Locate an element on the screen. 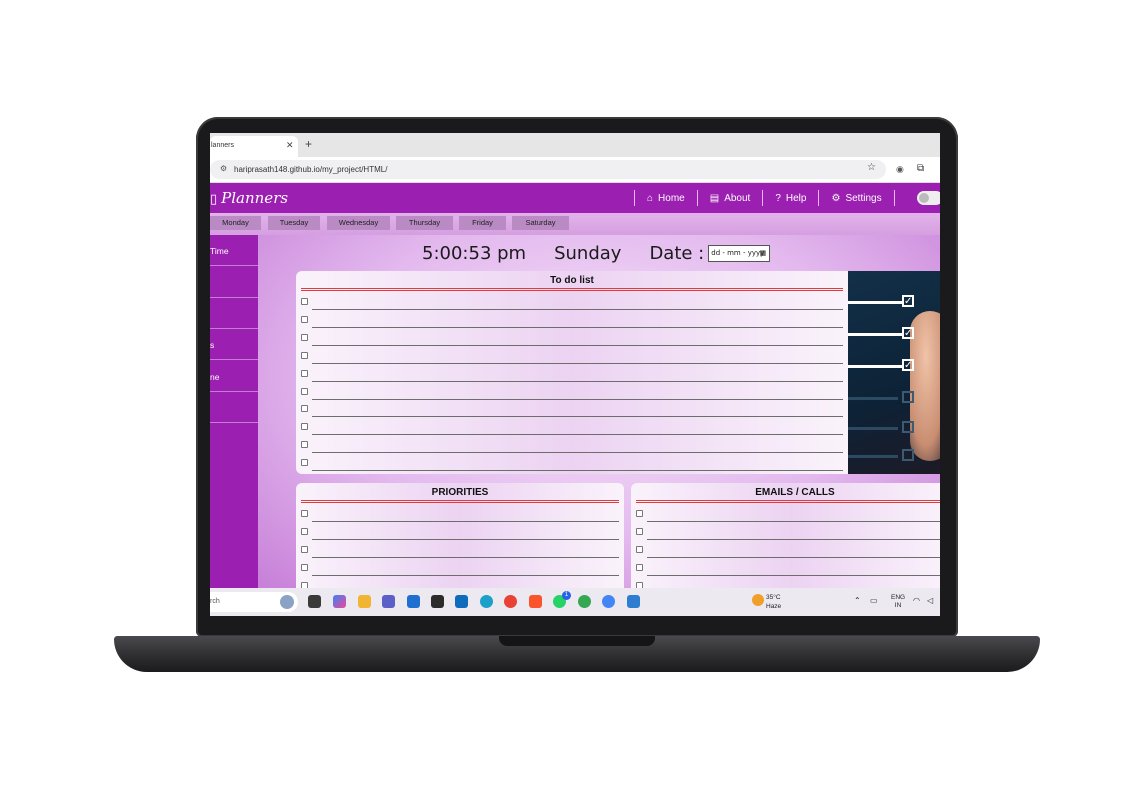  nav-about: ▤ About is located at coordinates (729, 198).